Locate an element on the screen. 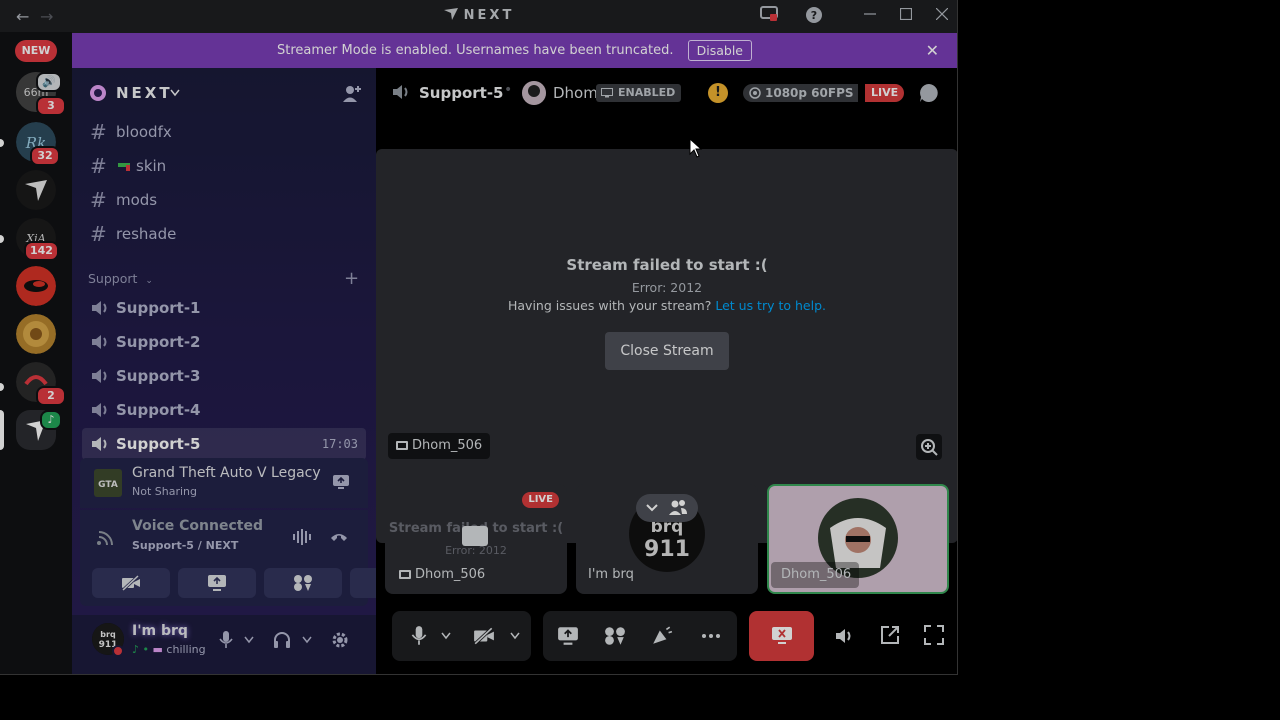 The image size is (1280, 720). category-support: Support ⌄ is located at coordinates (120, 278).